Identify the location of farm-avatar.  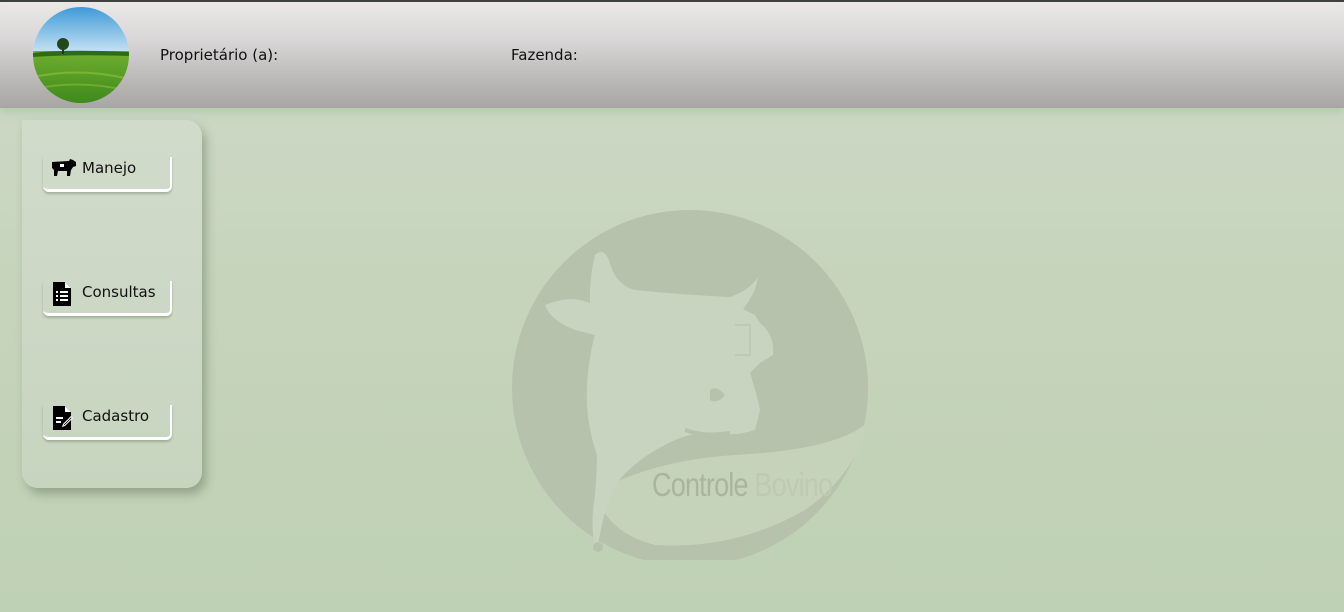
(81, 55).